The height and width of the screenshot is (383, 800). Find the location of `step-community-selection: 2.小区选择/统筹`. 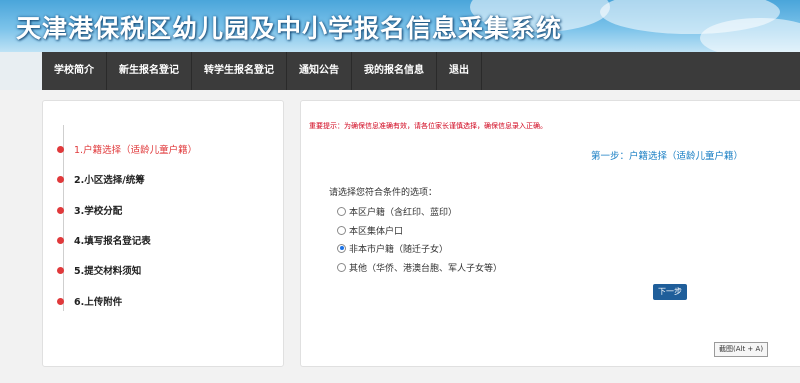

step-community-selection: 2.小区选择/统筹 is located at coordinates (101, 179).